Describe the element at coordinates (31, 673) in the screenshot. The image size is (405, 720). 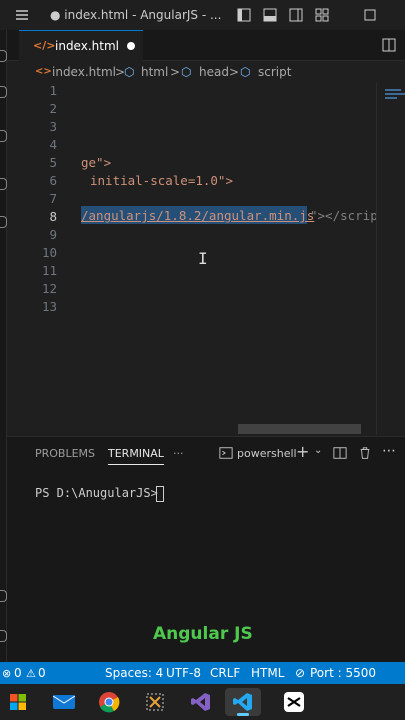
I see `warning-icon: ⚠` at that location.